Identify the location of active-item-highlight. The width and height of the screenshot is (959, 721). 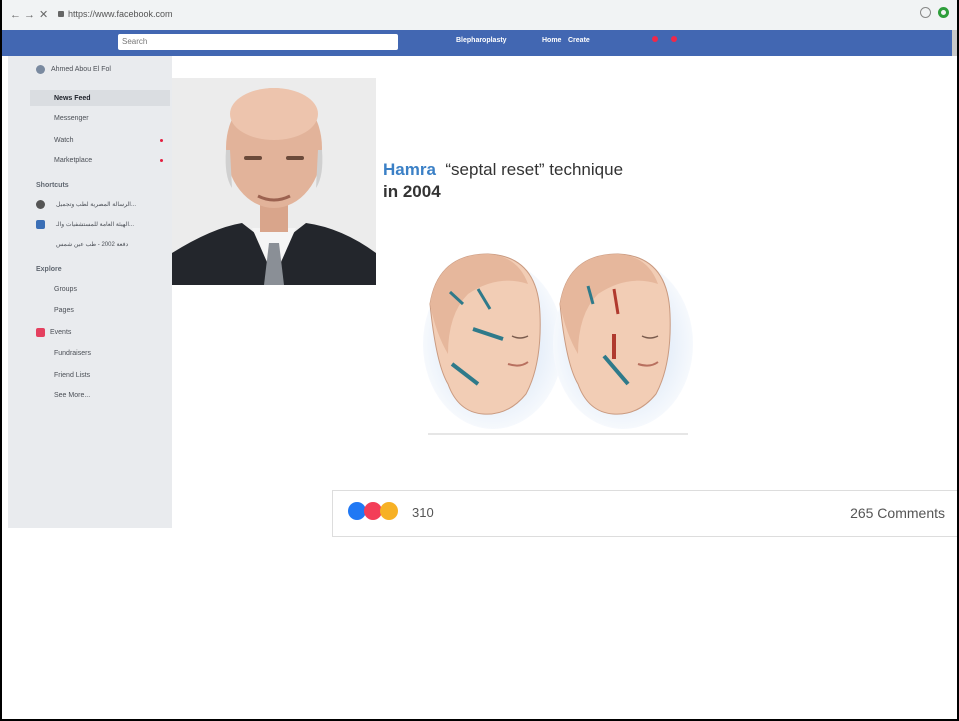
(100, 98).